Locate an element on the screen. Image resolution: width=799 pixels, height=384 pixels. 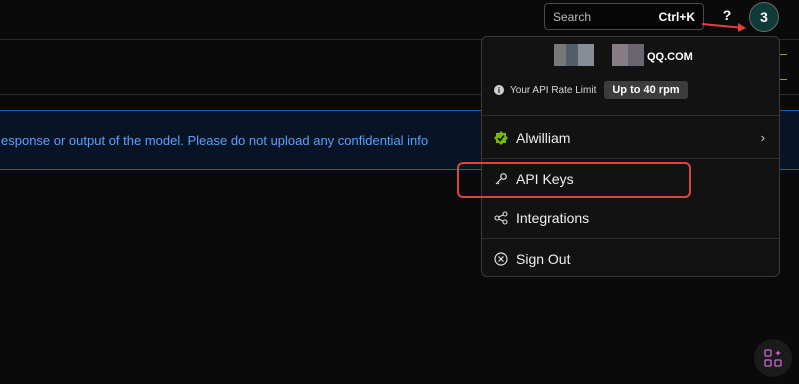
menu-item-profile: Alwilliam › is located at coordinates (630, 138).